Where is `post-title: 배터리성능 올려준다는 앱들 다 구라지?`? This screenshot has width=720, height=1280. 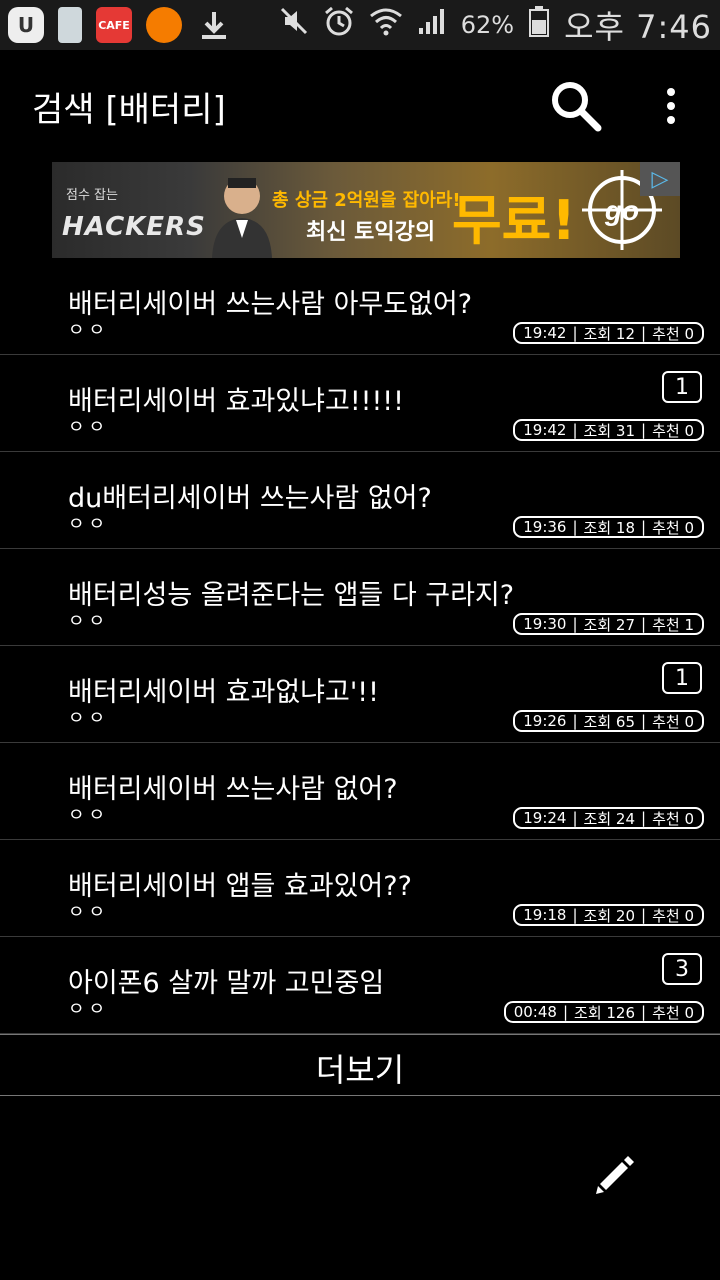
post-title: 배터리성능 올려준다는 앱들 다 구라지? is located at coordinates (291, 595).